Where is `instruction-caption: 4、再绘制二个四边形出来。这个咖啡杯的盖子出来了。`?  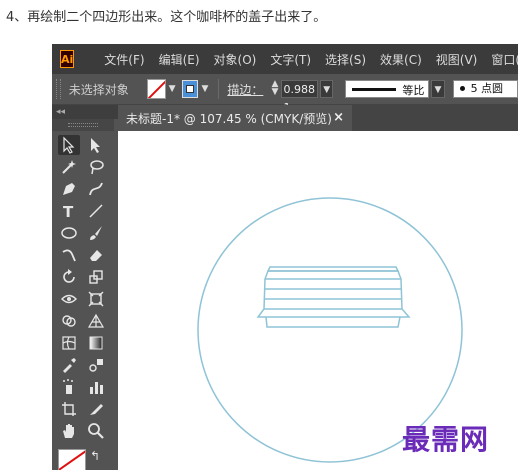
instruction-caption: 4、再绘制二个四边形出来。这个咖啡杯的盖子出来了。 is located at coordinates (166, 17).